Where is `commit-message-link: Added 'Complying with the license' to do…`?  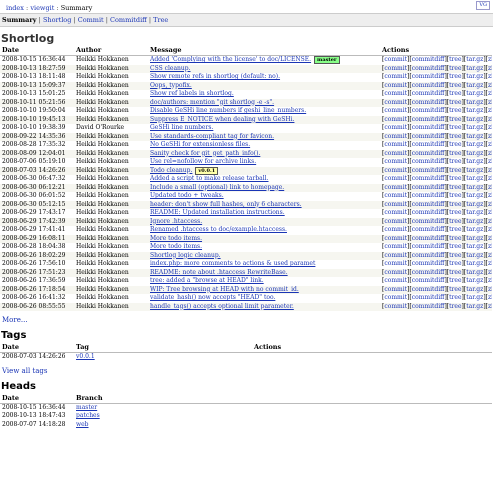
commit-message-link: Added 'Complying with the license' to do… is located at coordinates (230, 59).